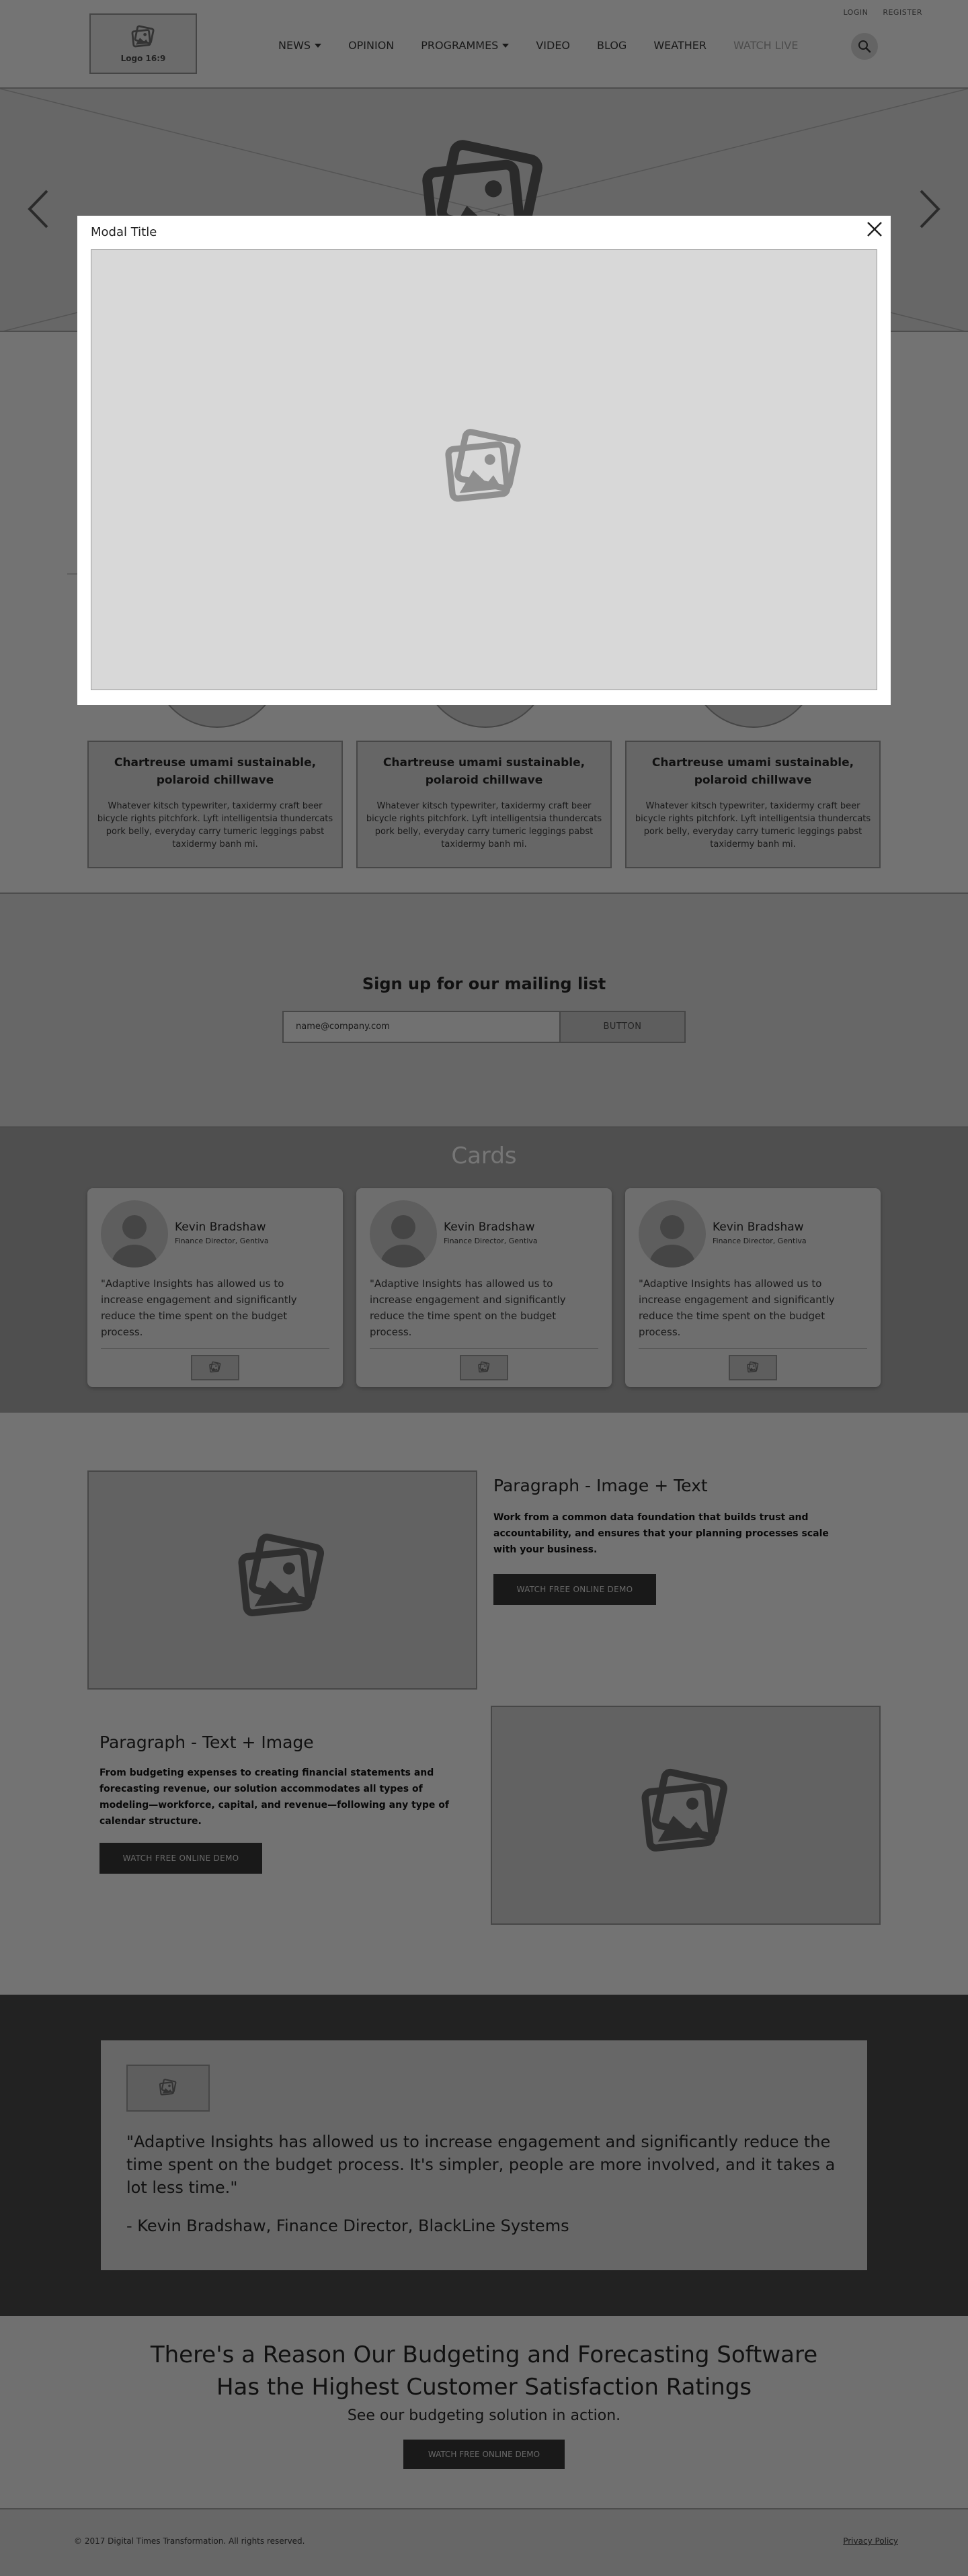 The height and width of the screenshot is (2576, 968). I want to click on close-button, so click(874, 229).